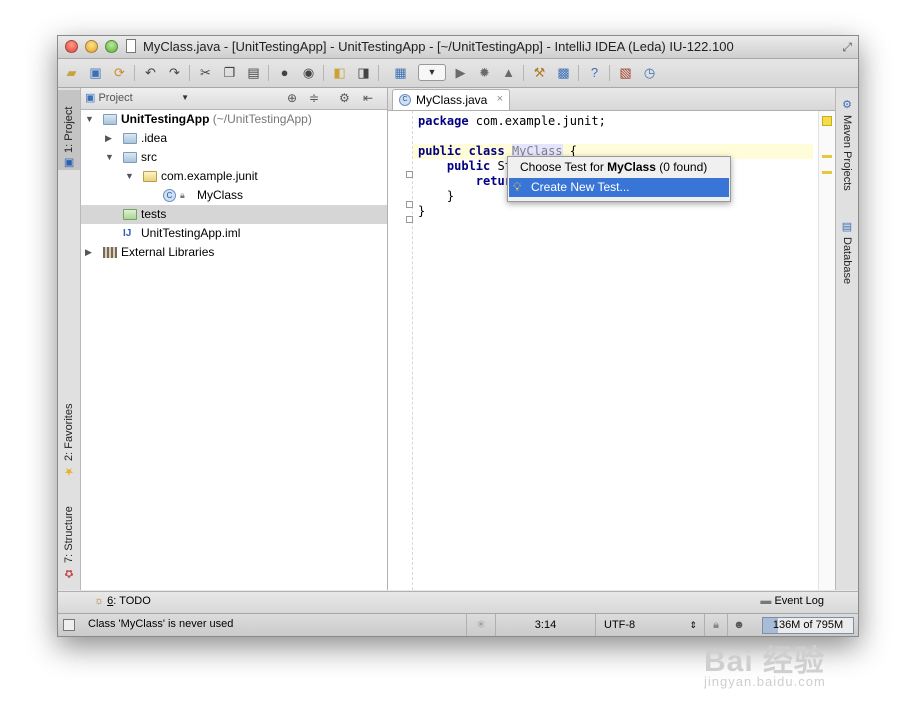 Image resolution: width=914 pixels, height=714 pixels. What do you see at coordinates (174, 72) in the screenshot?
I see `redo-icon: ↷` at bounding box center [174, 72].